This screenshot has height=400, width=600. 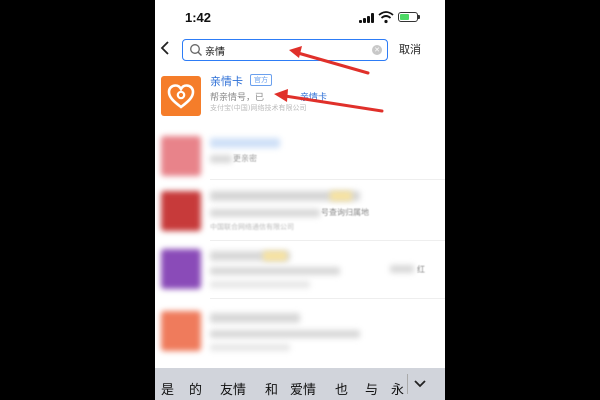 What do you see at coordinates (371, 388) in the screenshot?
I see `candidate-word: 与` at bounding box center [371, 388].